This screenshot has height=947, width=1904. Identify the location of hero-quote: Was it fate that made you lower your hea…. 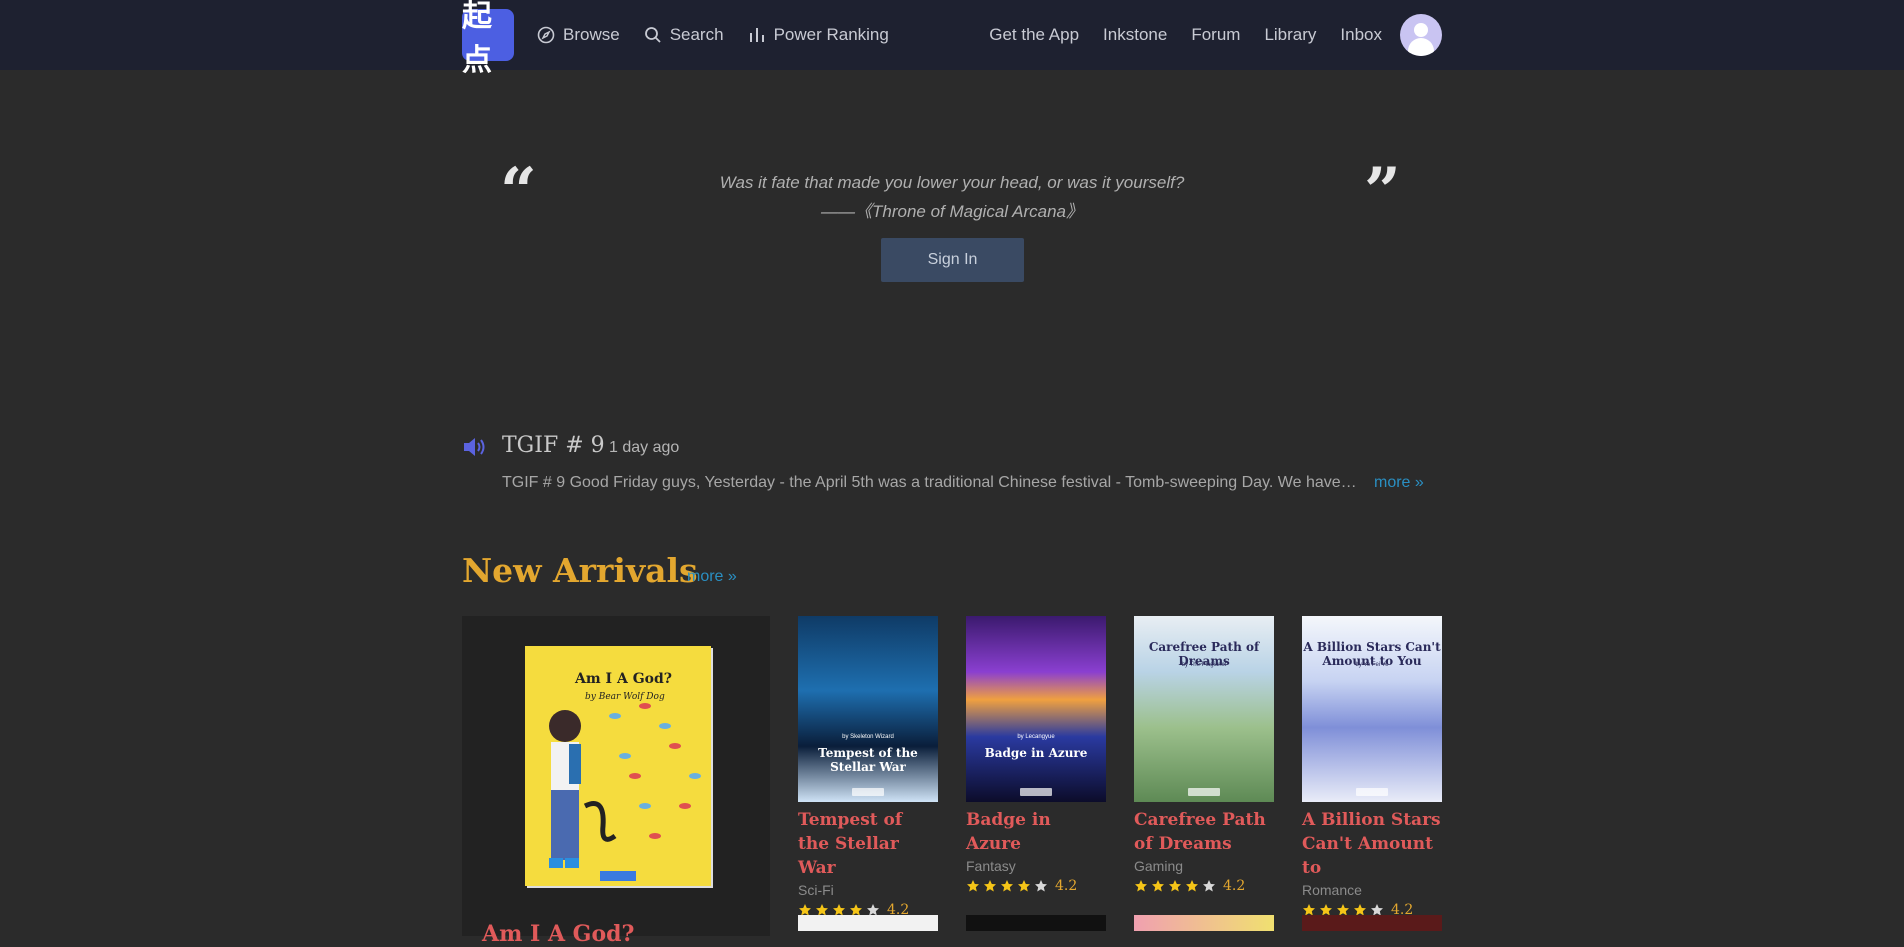
(952, 197).